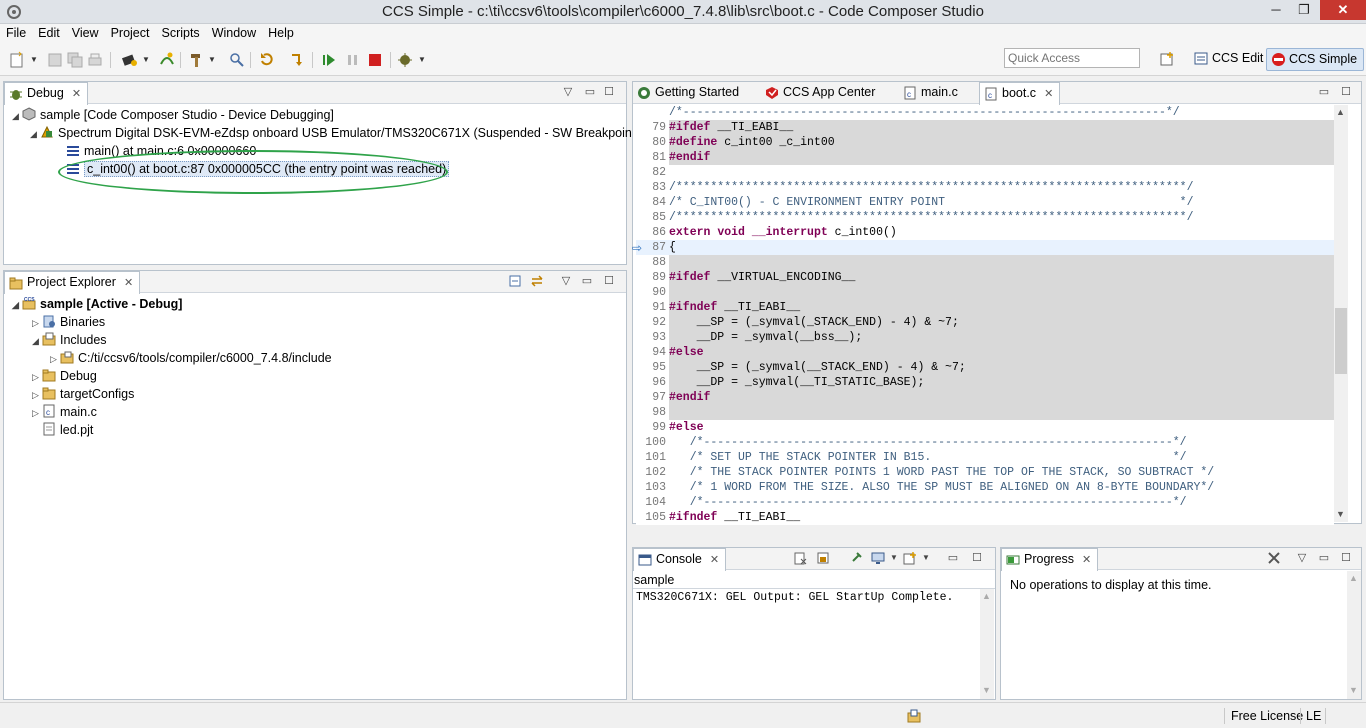 The width and height of the screenshot is (1366, 728). I want to click on code-line: 80 #define c_int00 _c_int00, so click(985, 142).